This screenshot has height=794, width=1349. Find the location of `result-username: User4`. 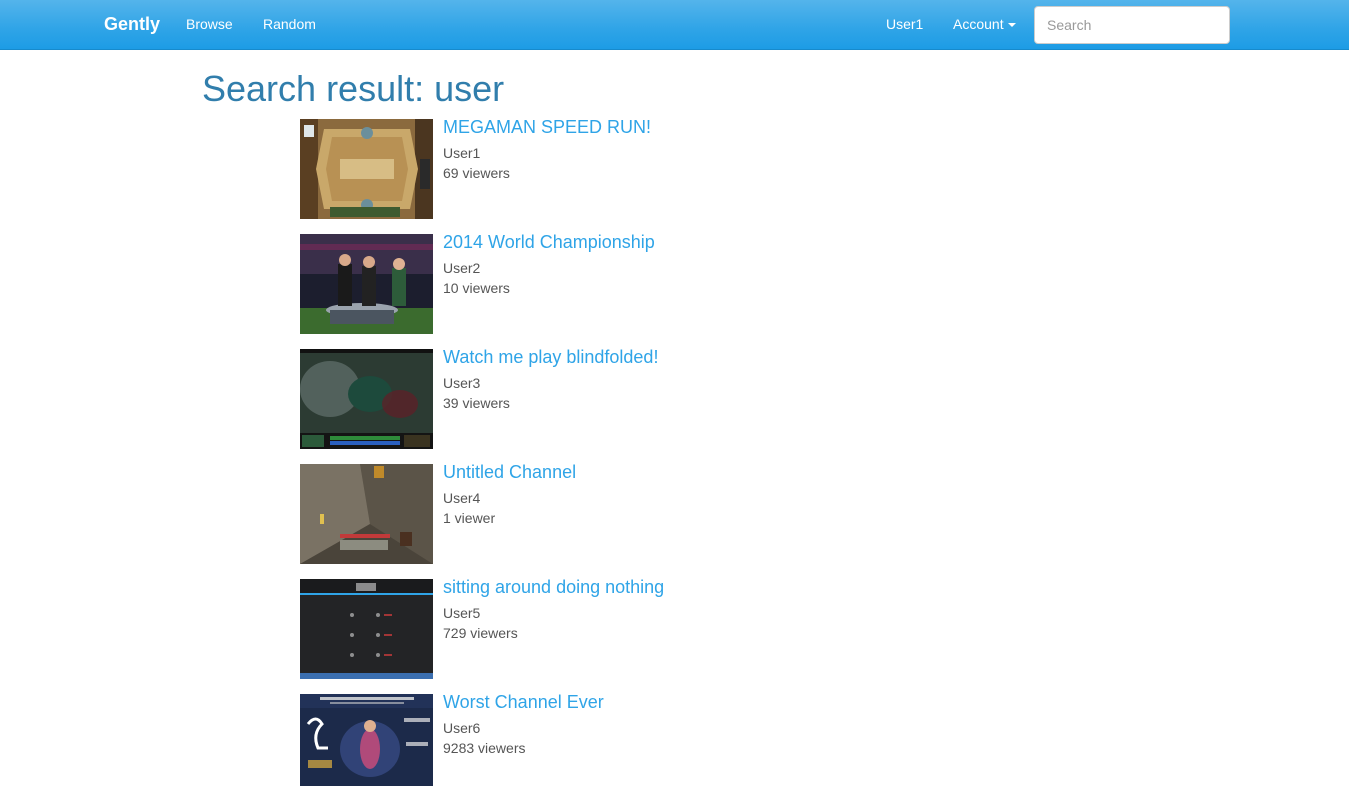

result-username: User4 is located at coordinates (462, 498).